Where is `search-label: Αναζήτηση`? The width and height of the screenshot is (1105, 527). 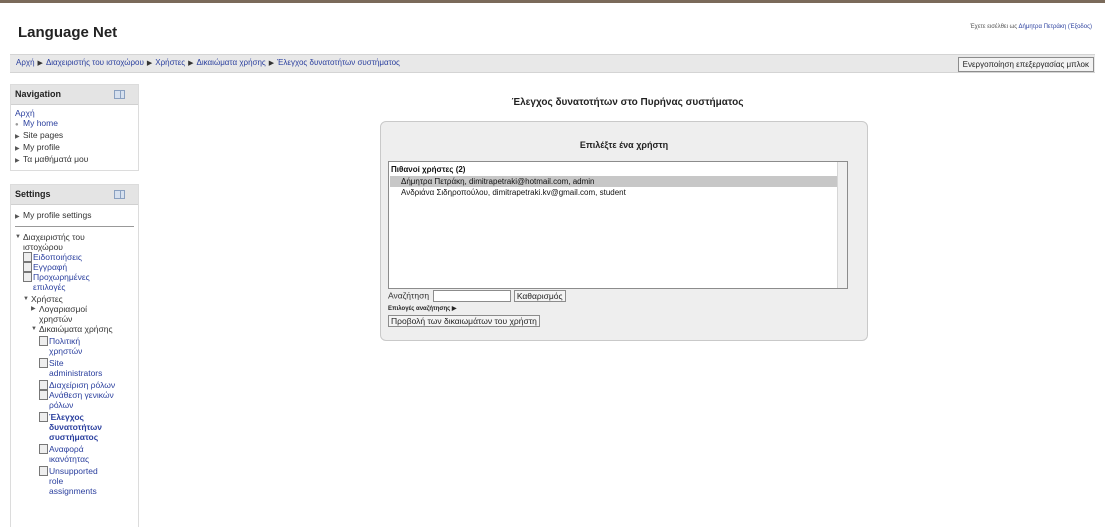 search-label: Αναζήτηση is located at coordinates (409, 295).